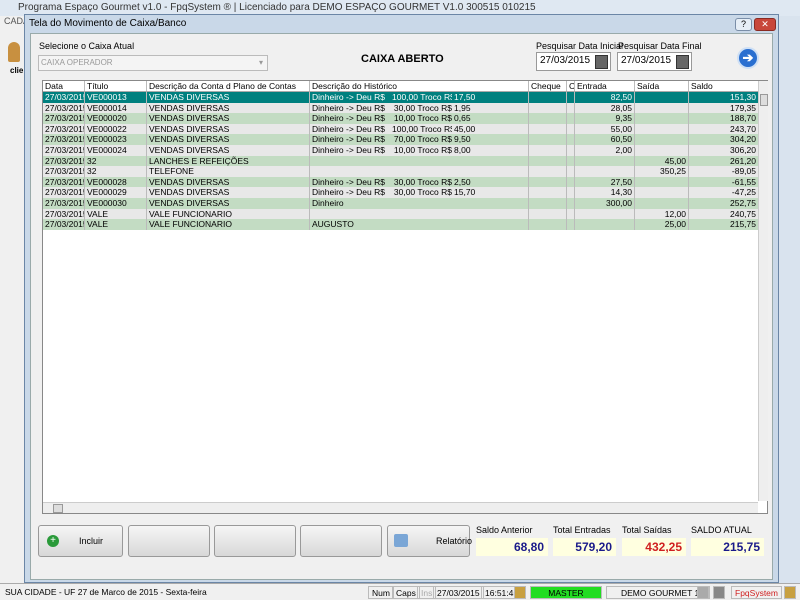  What do you see at coordinates (16, 70) in the screenshot?
I see `client-label: clie` at bounding box center [16, 70].